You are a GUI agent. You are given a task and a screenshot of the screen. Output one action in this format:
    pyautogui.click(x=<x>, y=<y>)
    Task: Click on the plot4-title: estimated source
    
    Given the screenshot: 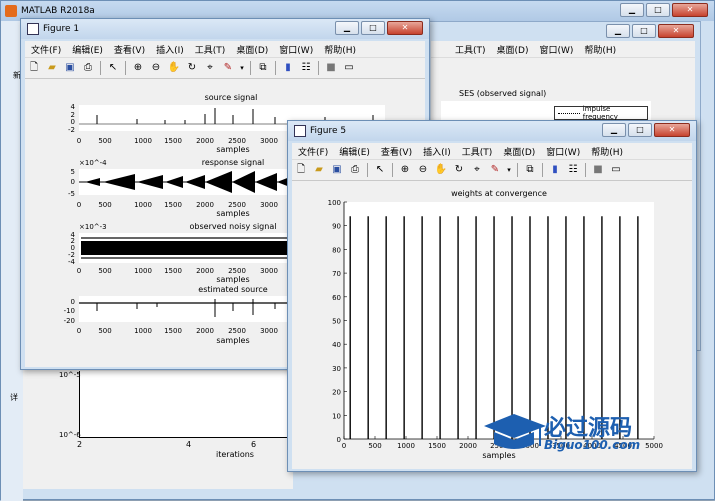 What is the action you would take?
    pyautogui.click(x=232, y=289)
    